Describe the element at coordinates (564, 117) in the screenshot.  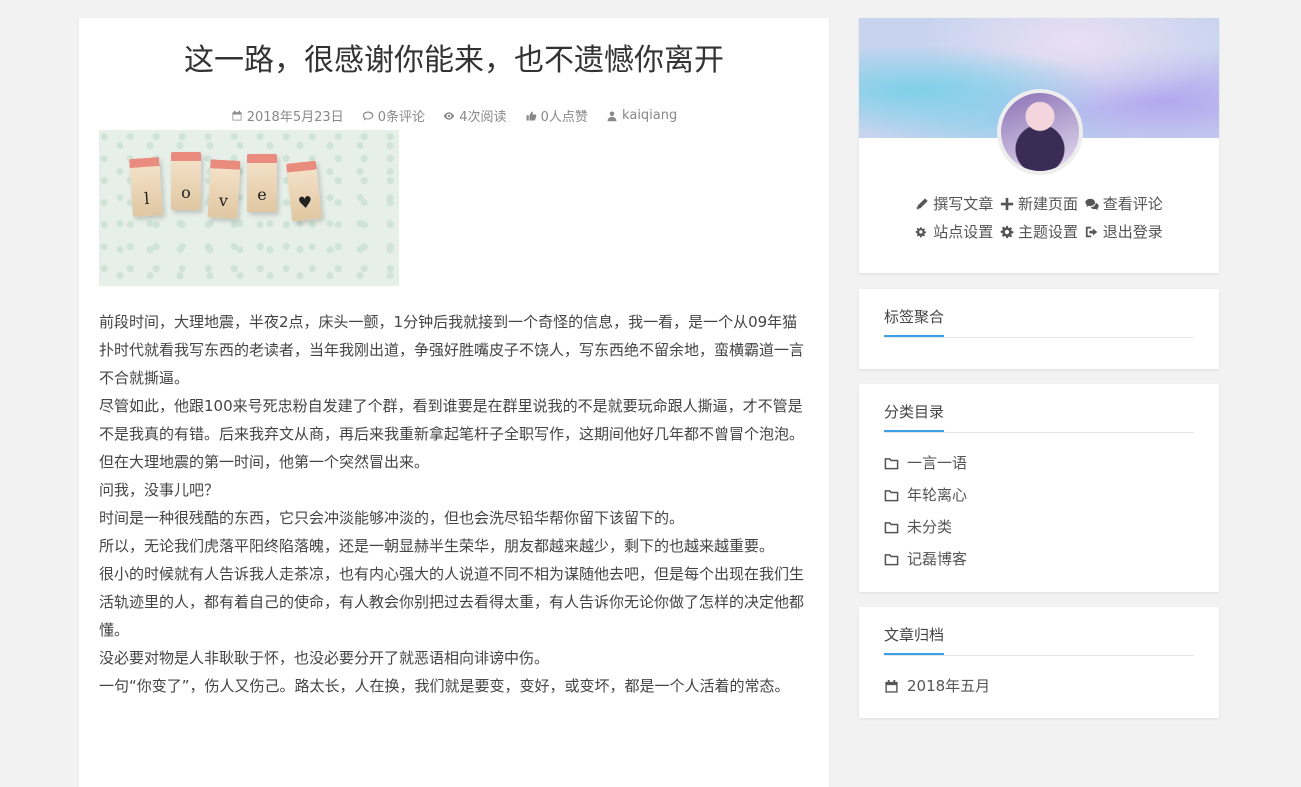
I see `meta-likes-text: 0人点赞` at that location.